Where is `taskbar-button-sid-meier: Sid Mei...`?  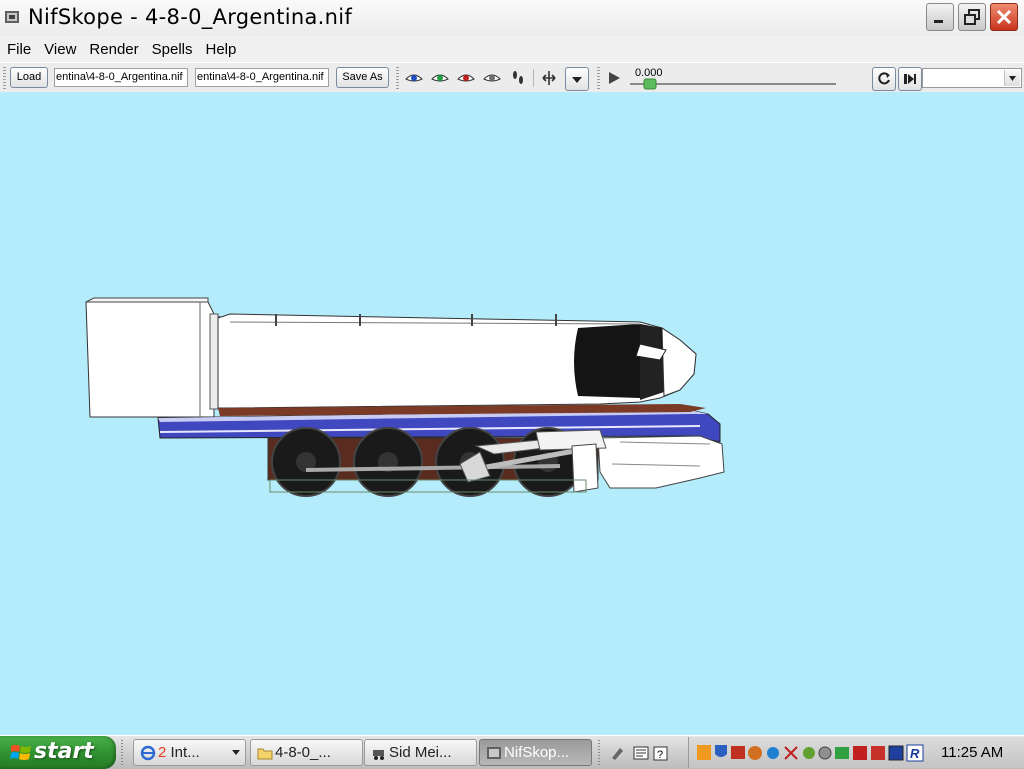 taskbar-button-sid-meier: Sid Mei... is located at coordinates (420, 752).